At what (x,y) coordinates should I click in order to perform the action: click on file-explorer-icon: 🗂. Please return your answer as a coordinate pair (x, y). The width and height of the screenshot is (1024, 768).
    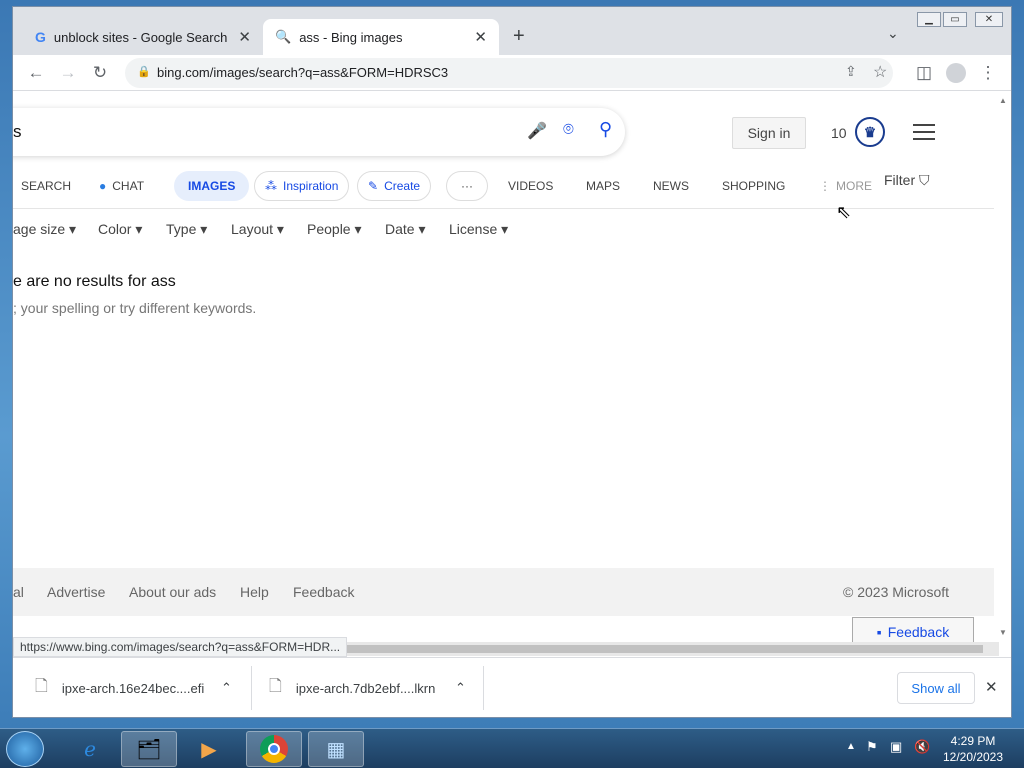
    Looking at the image, I should click on (149, 749).